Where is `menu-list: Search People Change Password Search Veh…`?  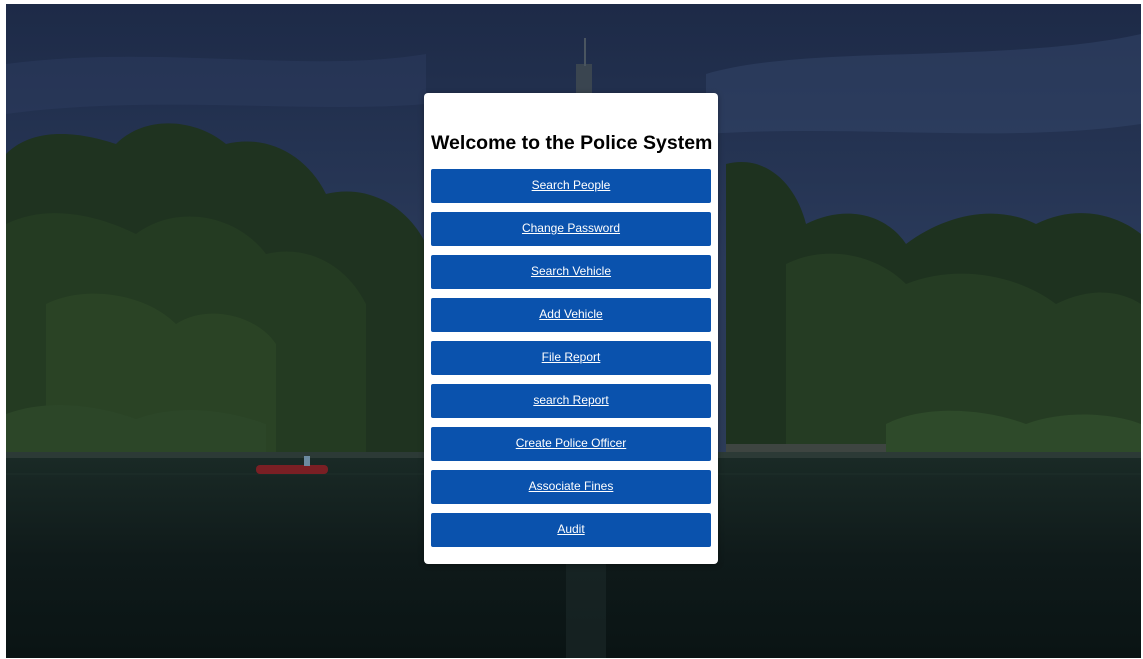 menu-list: Search People Change Password Search Veh… is located at coordinates (571, 358).